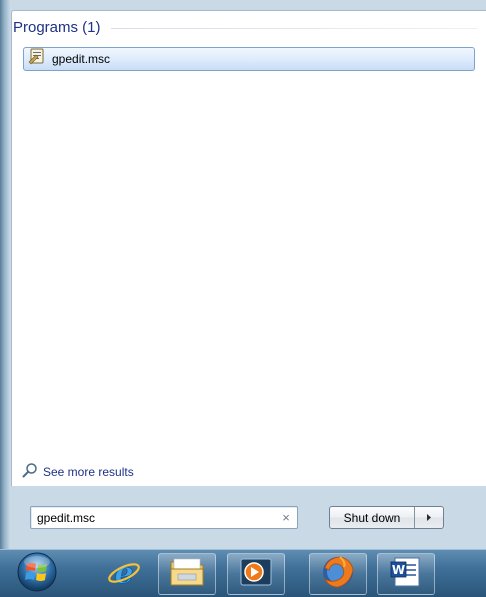  Describe the element at coordinates (66, 517) in the screenshot. I see `search-input-value: gpedit.msc` at that location.